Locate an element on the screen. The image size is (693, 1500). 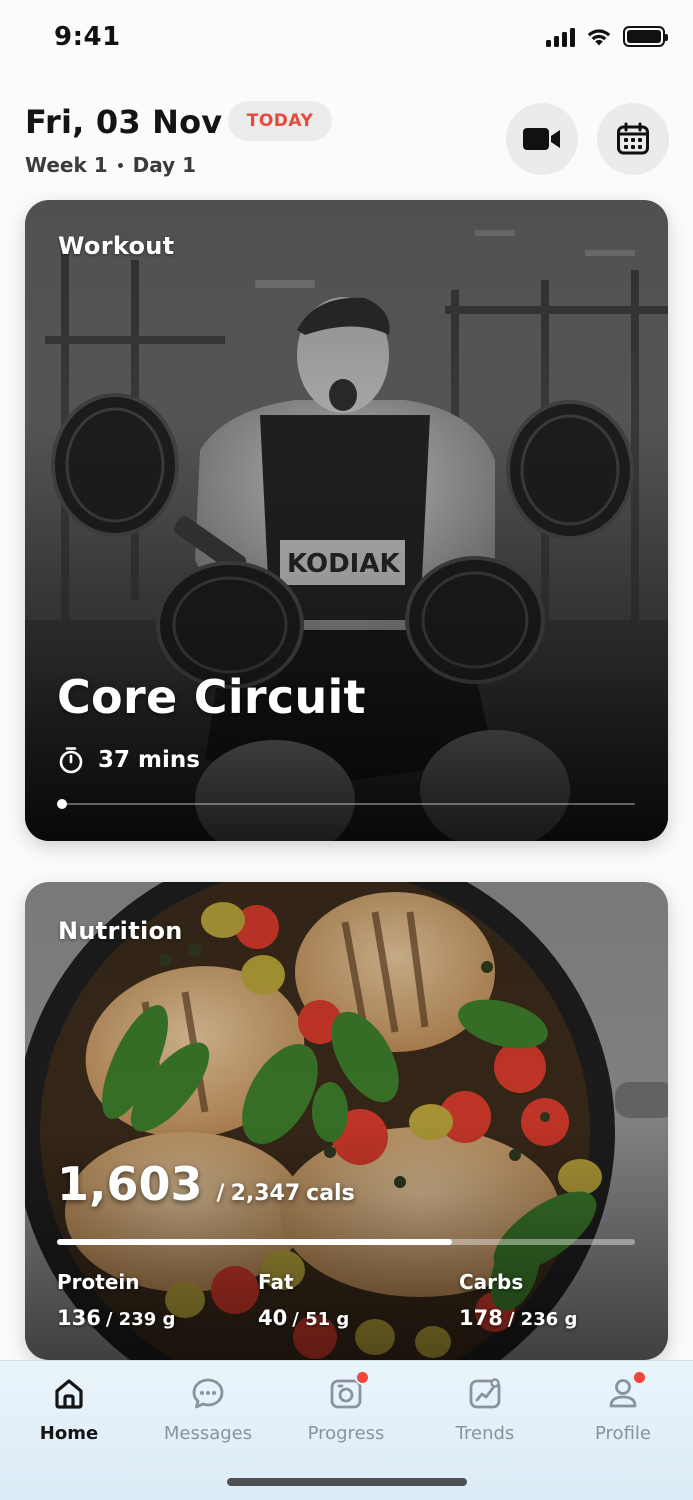
status-icons is located at coordinates (607, 36).